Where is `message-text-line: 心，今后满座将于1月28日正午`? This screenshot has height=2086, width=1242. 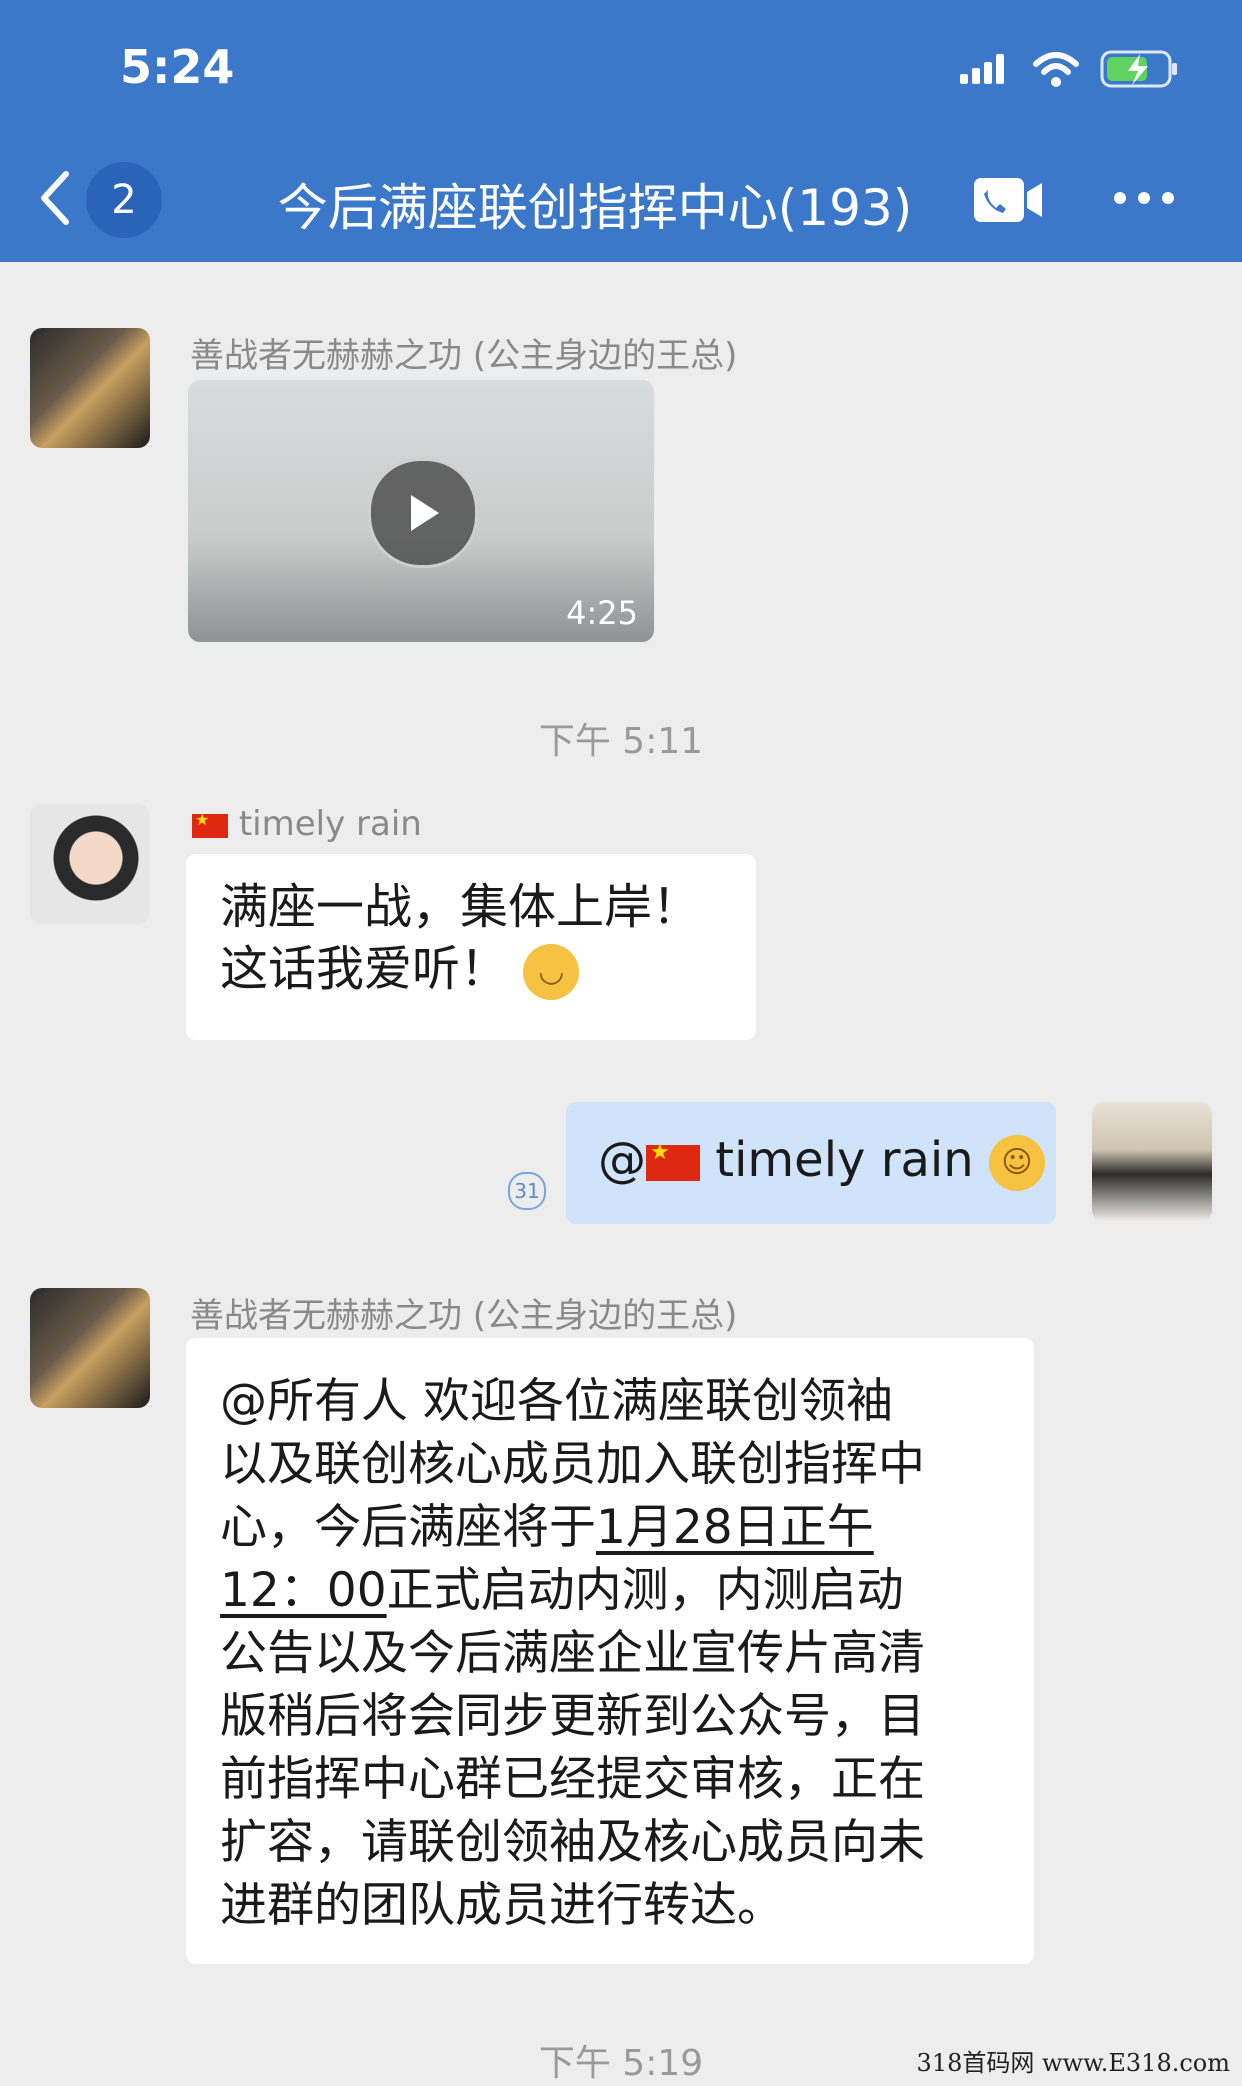 message-text-line: 心，今后满座将于1月28日正午 is located at coordinates (547, 1527).